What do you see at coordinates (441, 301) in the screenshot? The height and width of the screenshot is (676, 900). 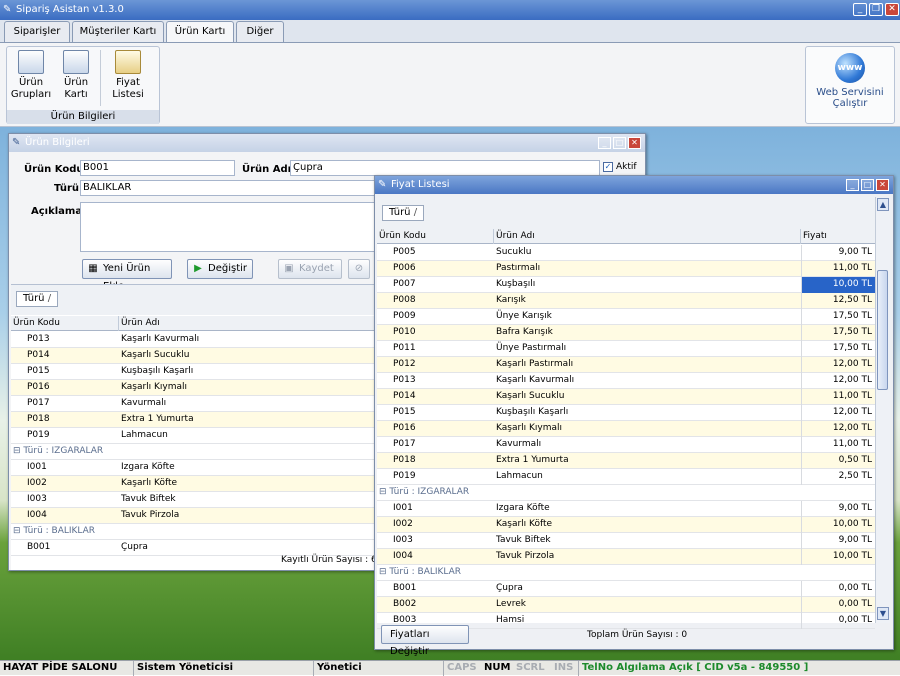 I see `cell-code: P008` at bounding box center [441, 301].